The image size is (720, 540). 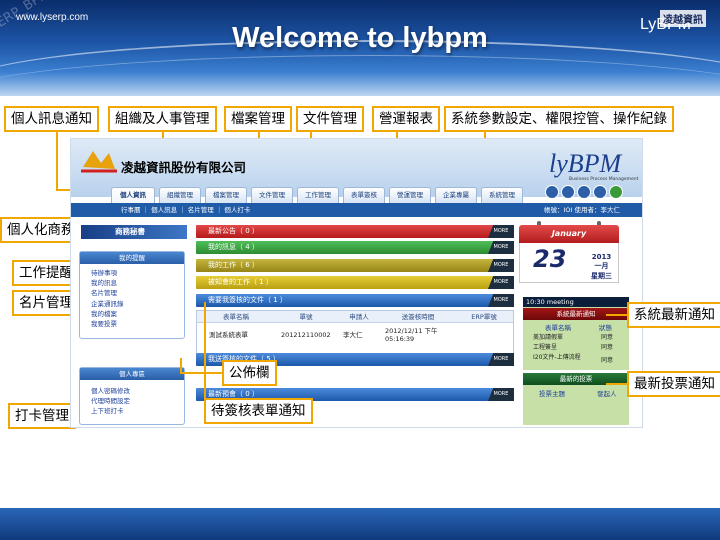 What do you see at coordinates (355, 247) in the screenshot?
I see `bar-messages: 我的訊息（ 4 ） MORE` at bounding box center [355, 247].